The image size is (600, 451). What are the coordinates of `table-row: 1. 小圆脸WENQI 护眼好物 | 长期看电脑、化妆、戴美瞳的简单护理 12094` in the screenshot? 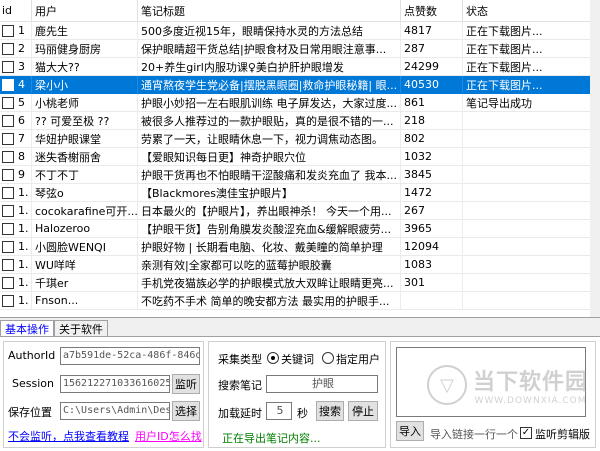 It's located at (300, 247).